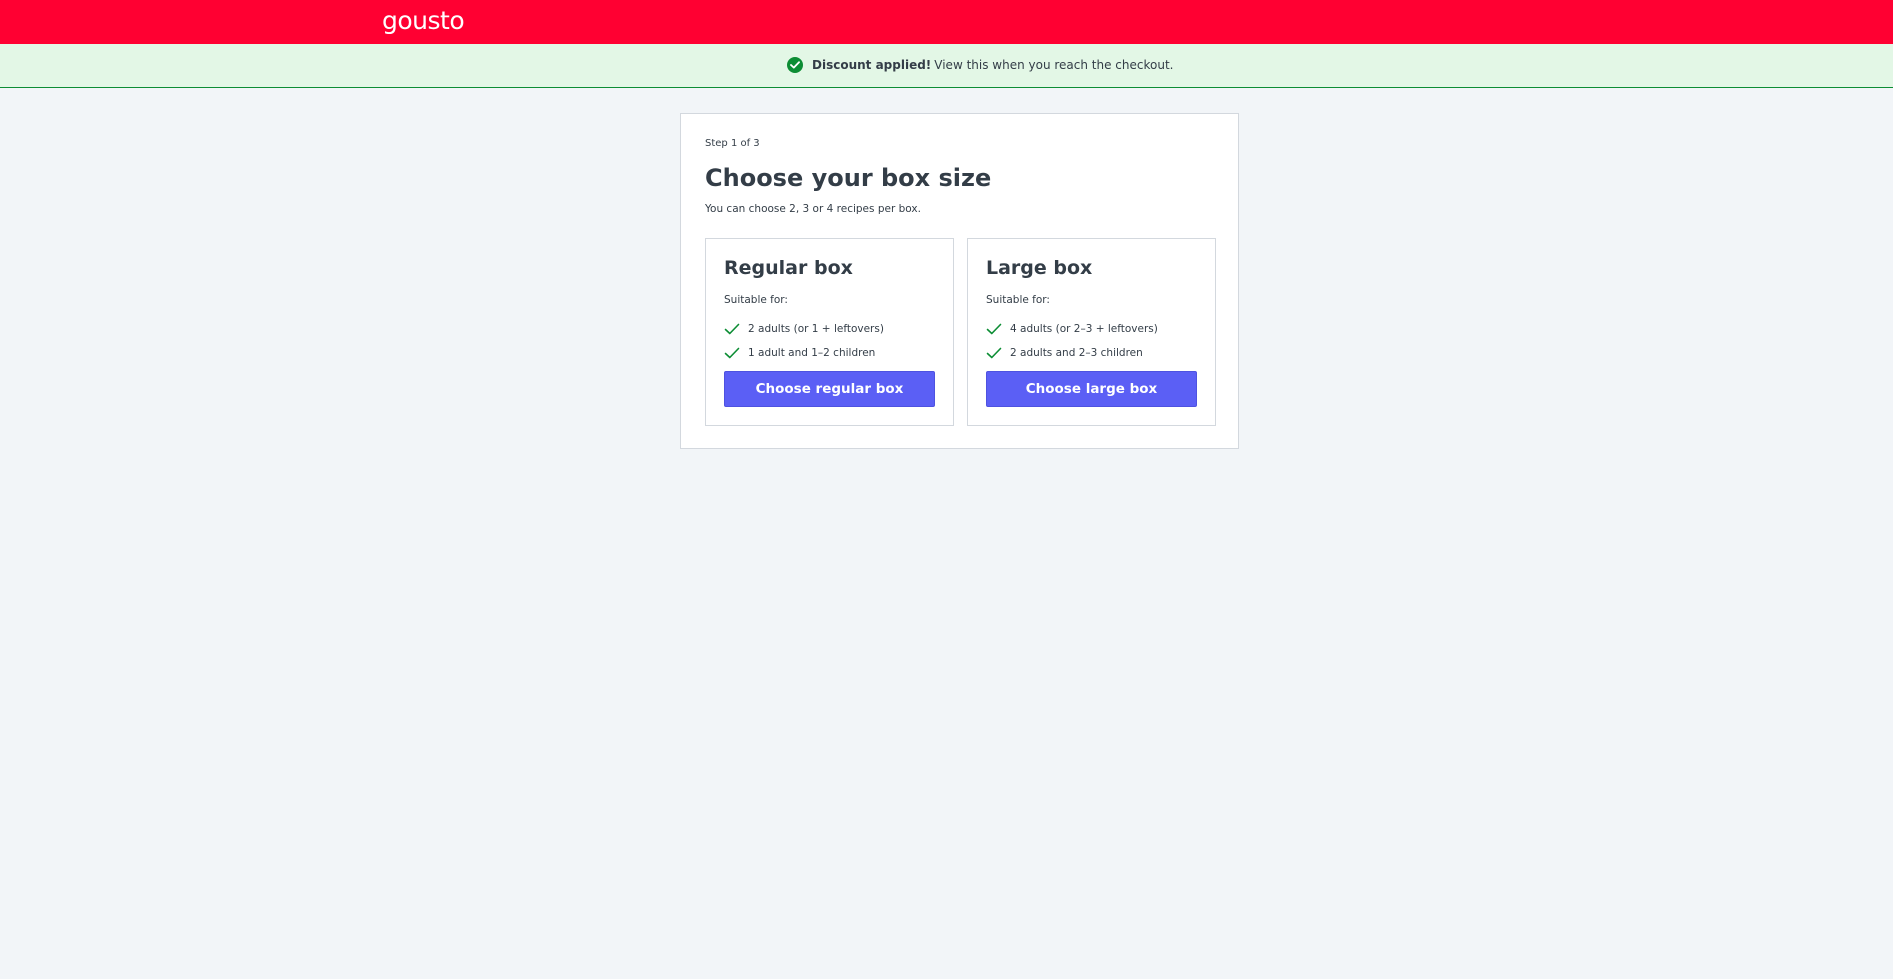 This screenshot has height=979, width=1893. I want to click on choose-large-box-button: Choose large box, so click(1091, 389).